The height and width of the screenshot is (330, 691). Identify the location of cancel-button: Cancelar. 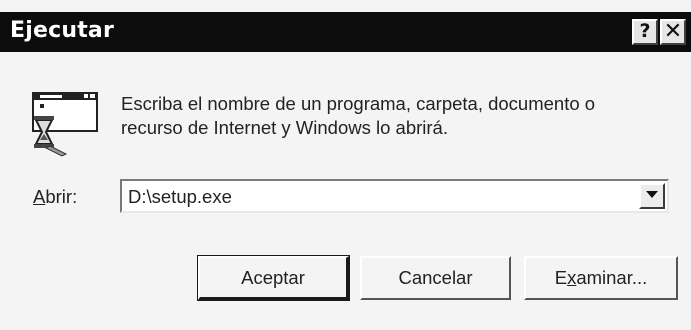
(435, 278).